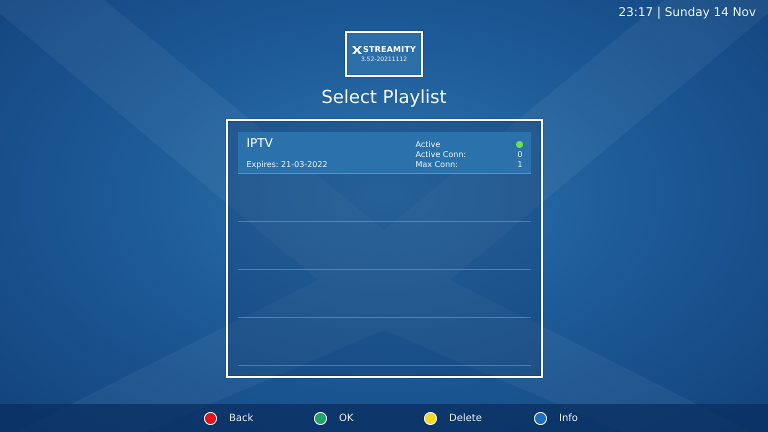  I want to click on color-key-button: Back, so click(259, 418).